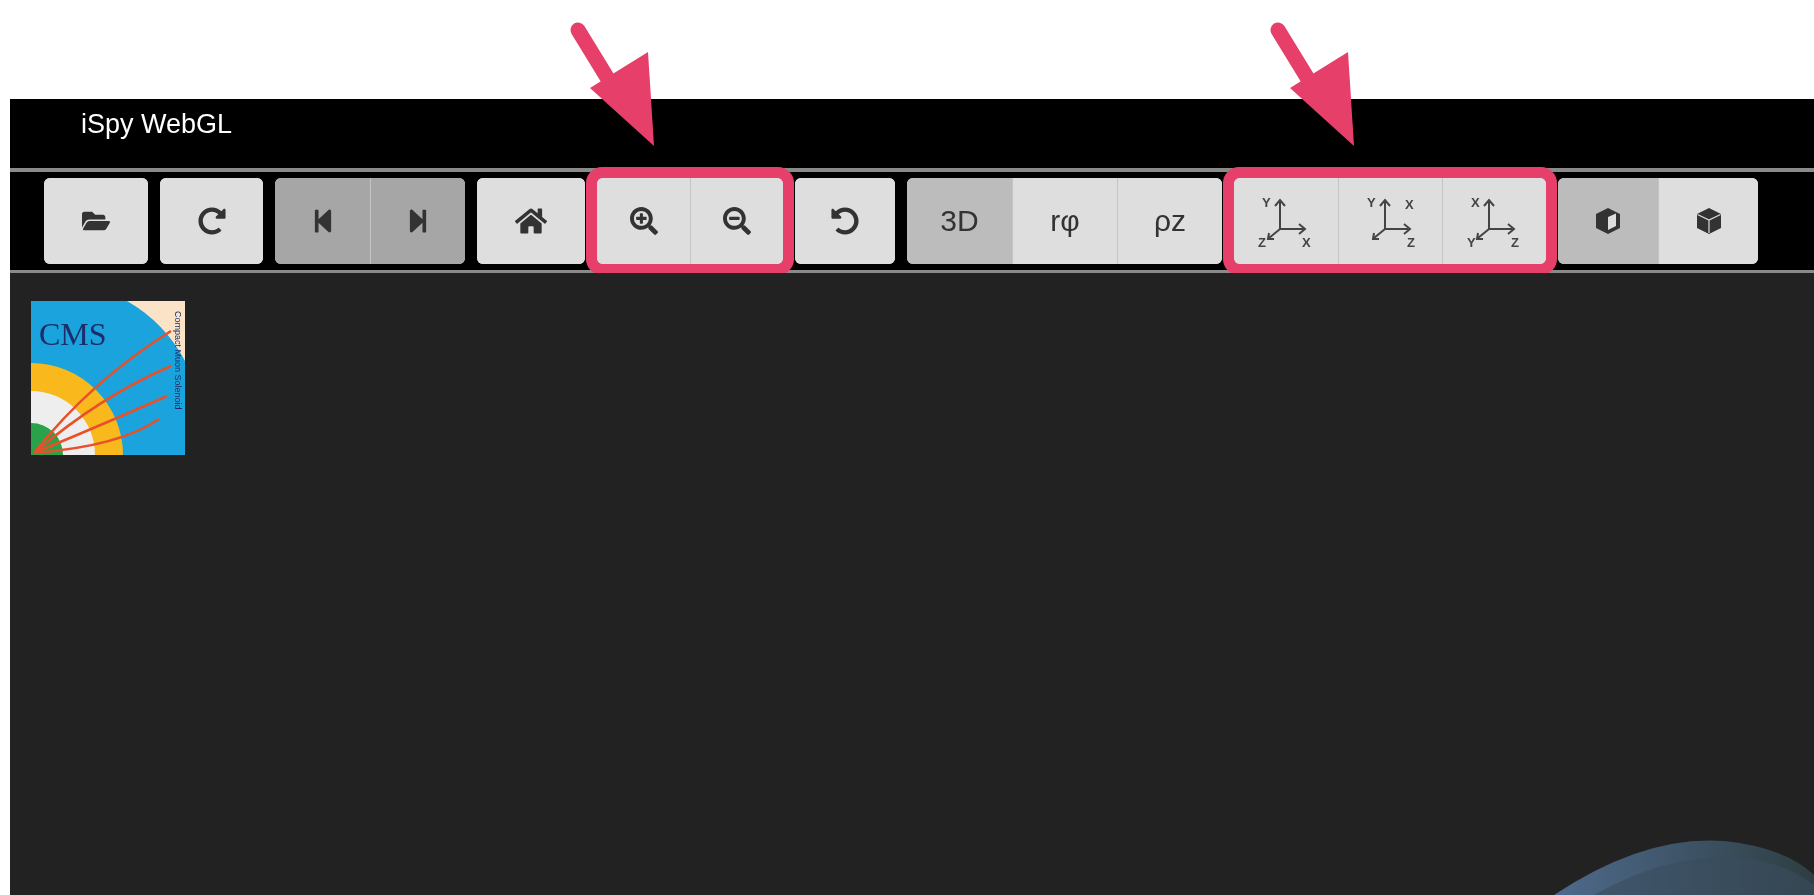  What do you see at coordinates (157, 124) in the screenshot?
I see `app-title: iSpy WebGL` at bounding box center [157, 124].